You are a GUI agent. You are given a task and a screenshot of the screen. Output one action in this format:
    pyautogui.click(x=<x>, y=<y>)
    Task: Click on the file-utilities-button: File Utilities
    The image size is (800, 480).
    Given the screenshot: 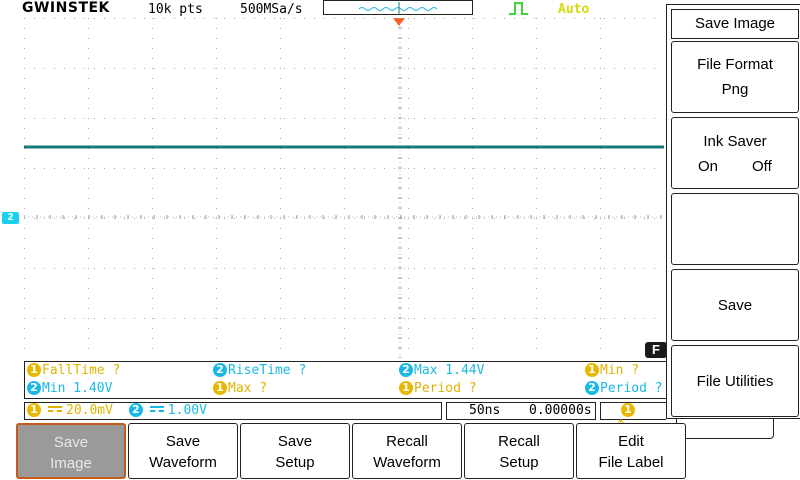 What is the action you would take?
    pyautogui.click(x=735, y=381)
    